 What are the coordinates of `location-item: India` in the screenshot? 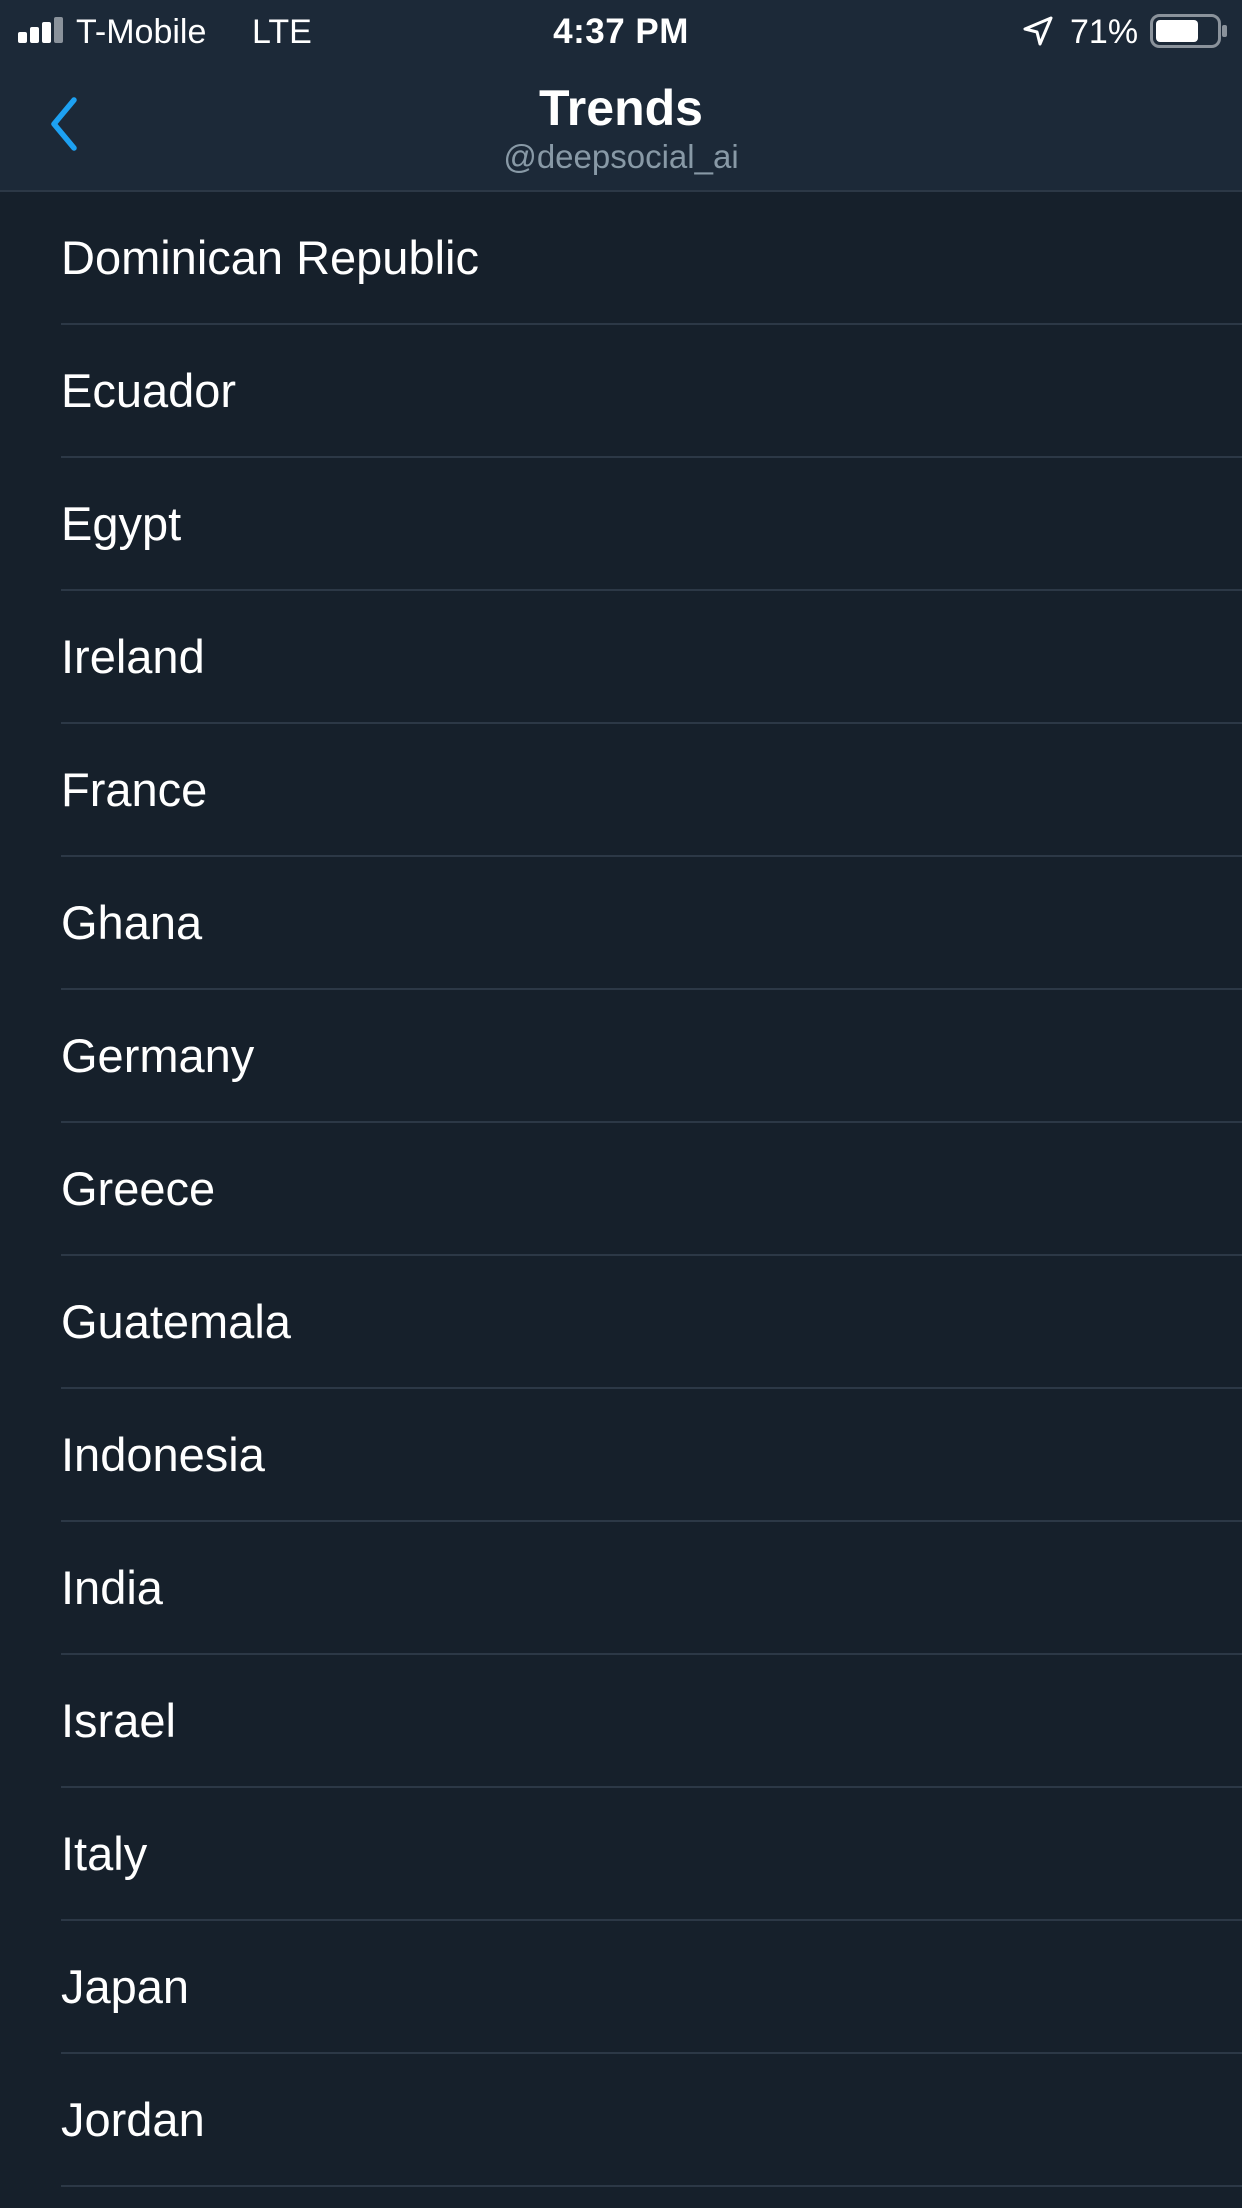 It's located at (621, 1588).